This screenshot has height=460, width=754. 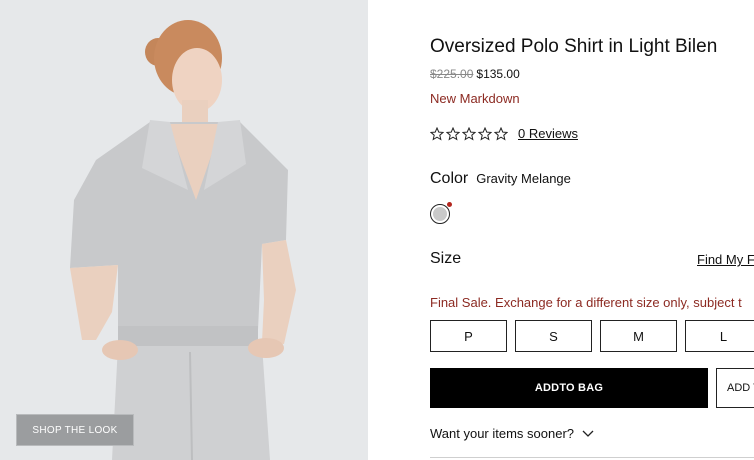 What do you see at coordinates (735, 388) in the screenshot?
I see `add-secondary-button: ADD T` at bounding box center [735, 388].